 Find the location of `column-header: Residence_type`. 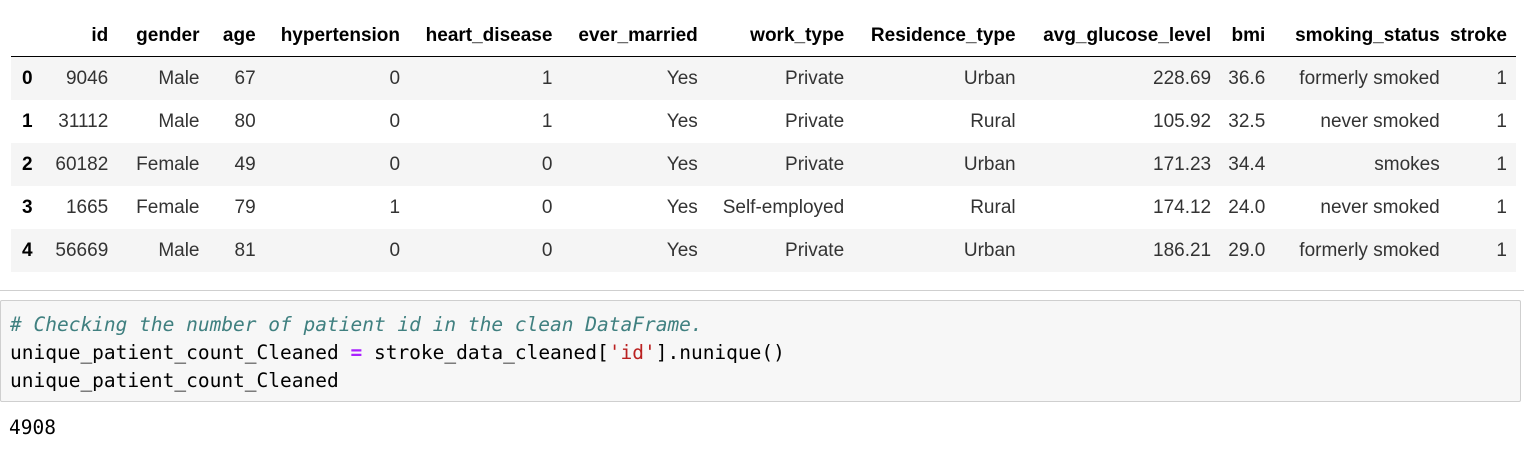

column-header: Residence_type is located at coordinates (939, 36).